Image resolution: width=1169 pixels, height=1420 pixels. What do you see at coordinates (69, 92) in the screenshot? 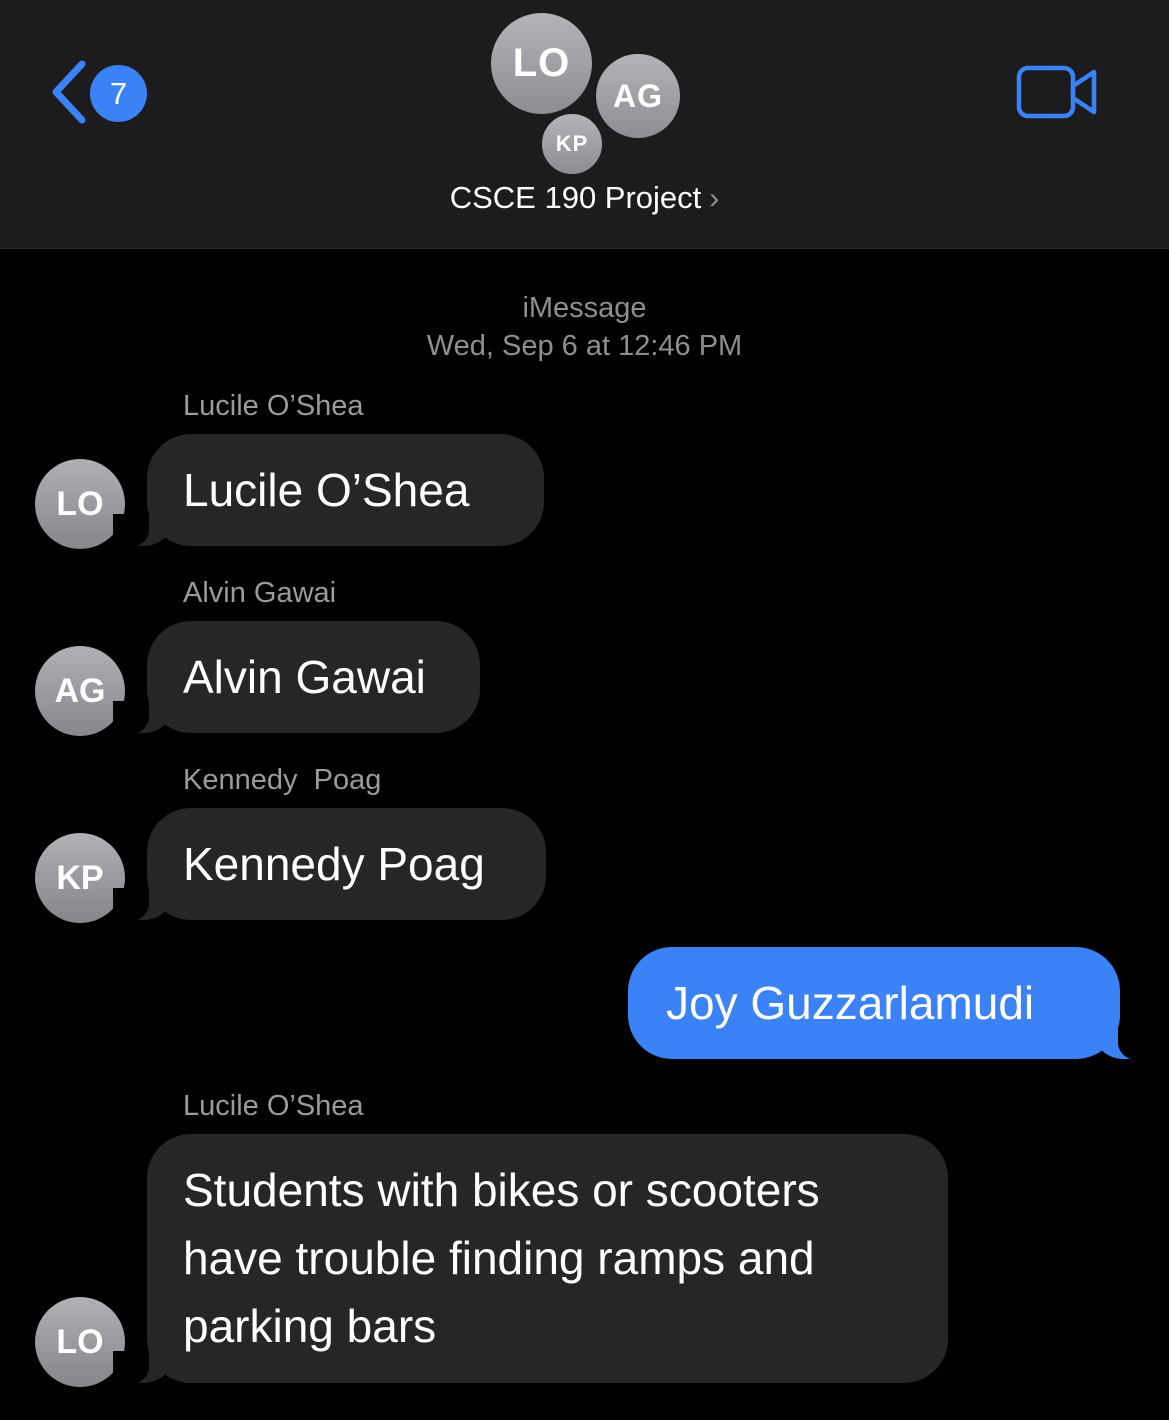
I see `chevron-left-icon` at bounding box center [69, 92].